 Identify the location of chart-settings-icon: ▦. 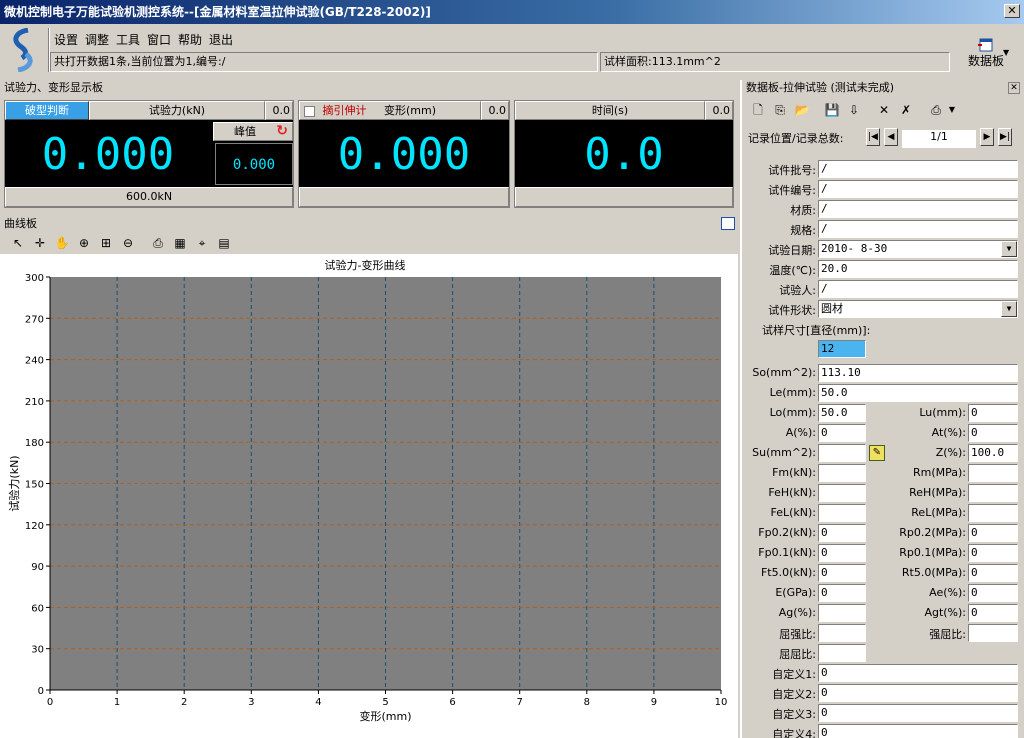
(180, 243).